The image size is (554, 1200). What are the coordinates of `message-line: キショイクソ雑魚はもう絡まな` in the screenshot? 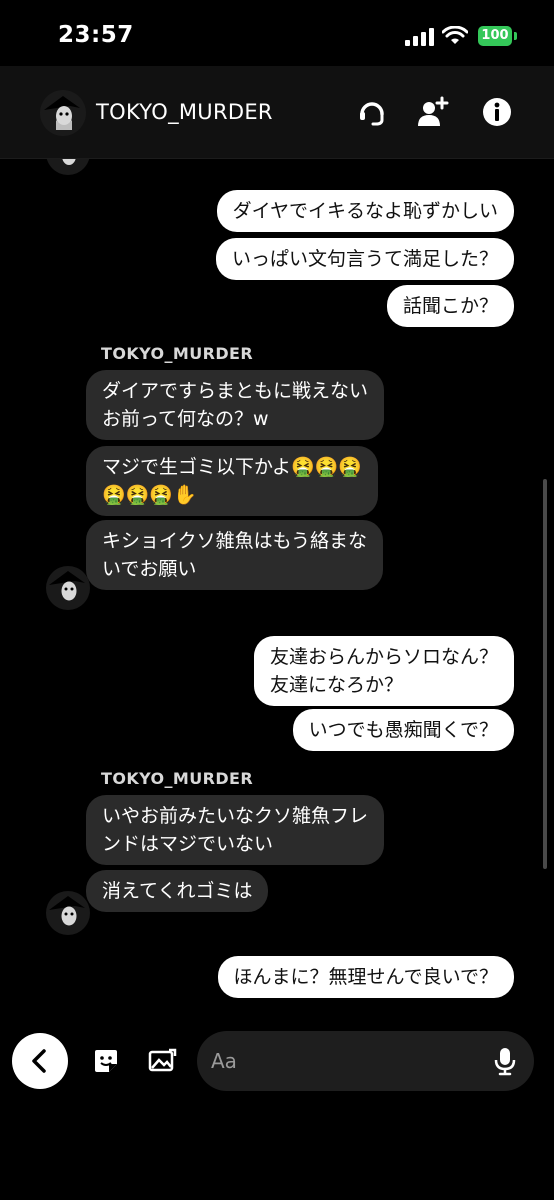 It's located at (235, 541).